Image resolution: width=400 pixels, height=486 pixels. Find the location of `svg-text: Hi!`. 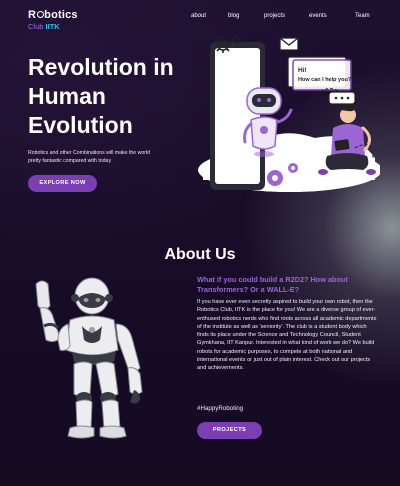

svg-text: Hi! is located at coordinates (302, 70).